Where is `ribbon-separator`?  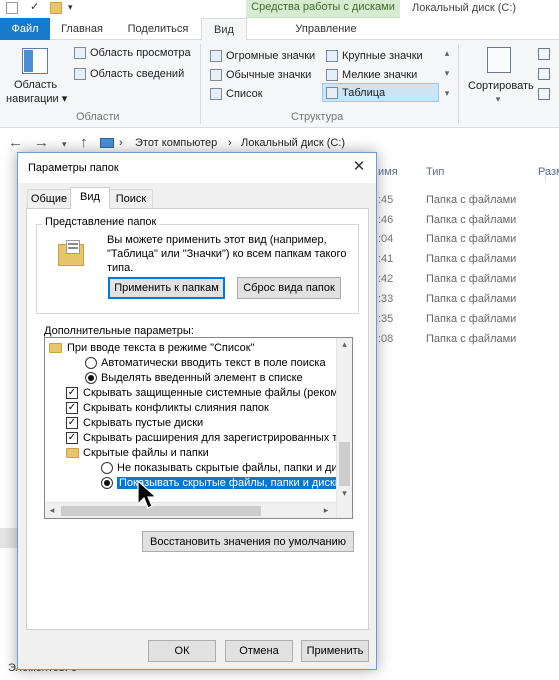 ribbon-separator is located at coordinates (458, 84).